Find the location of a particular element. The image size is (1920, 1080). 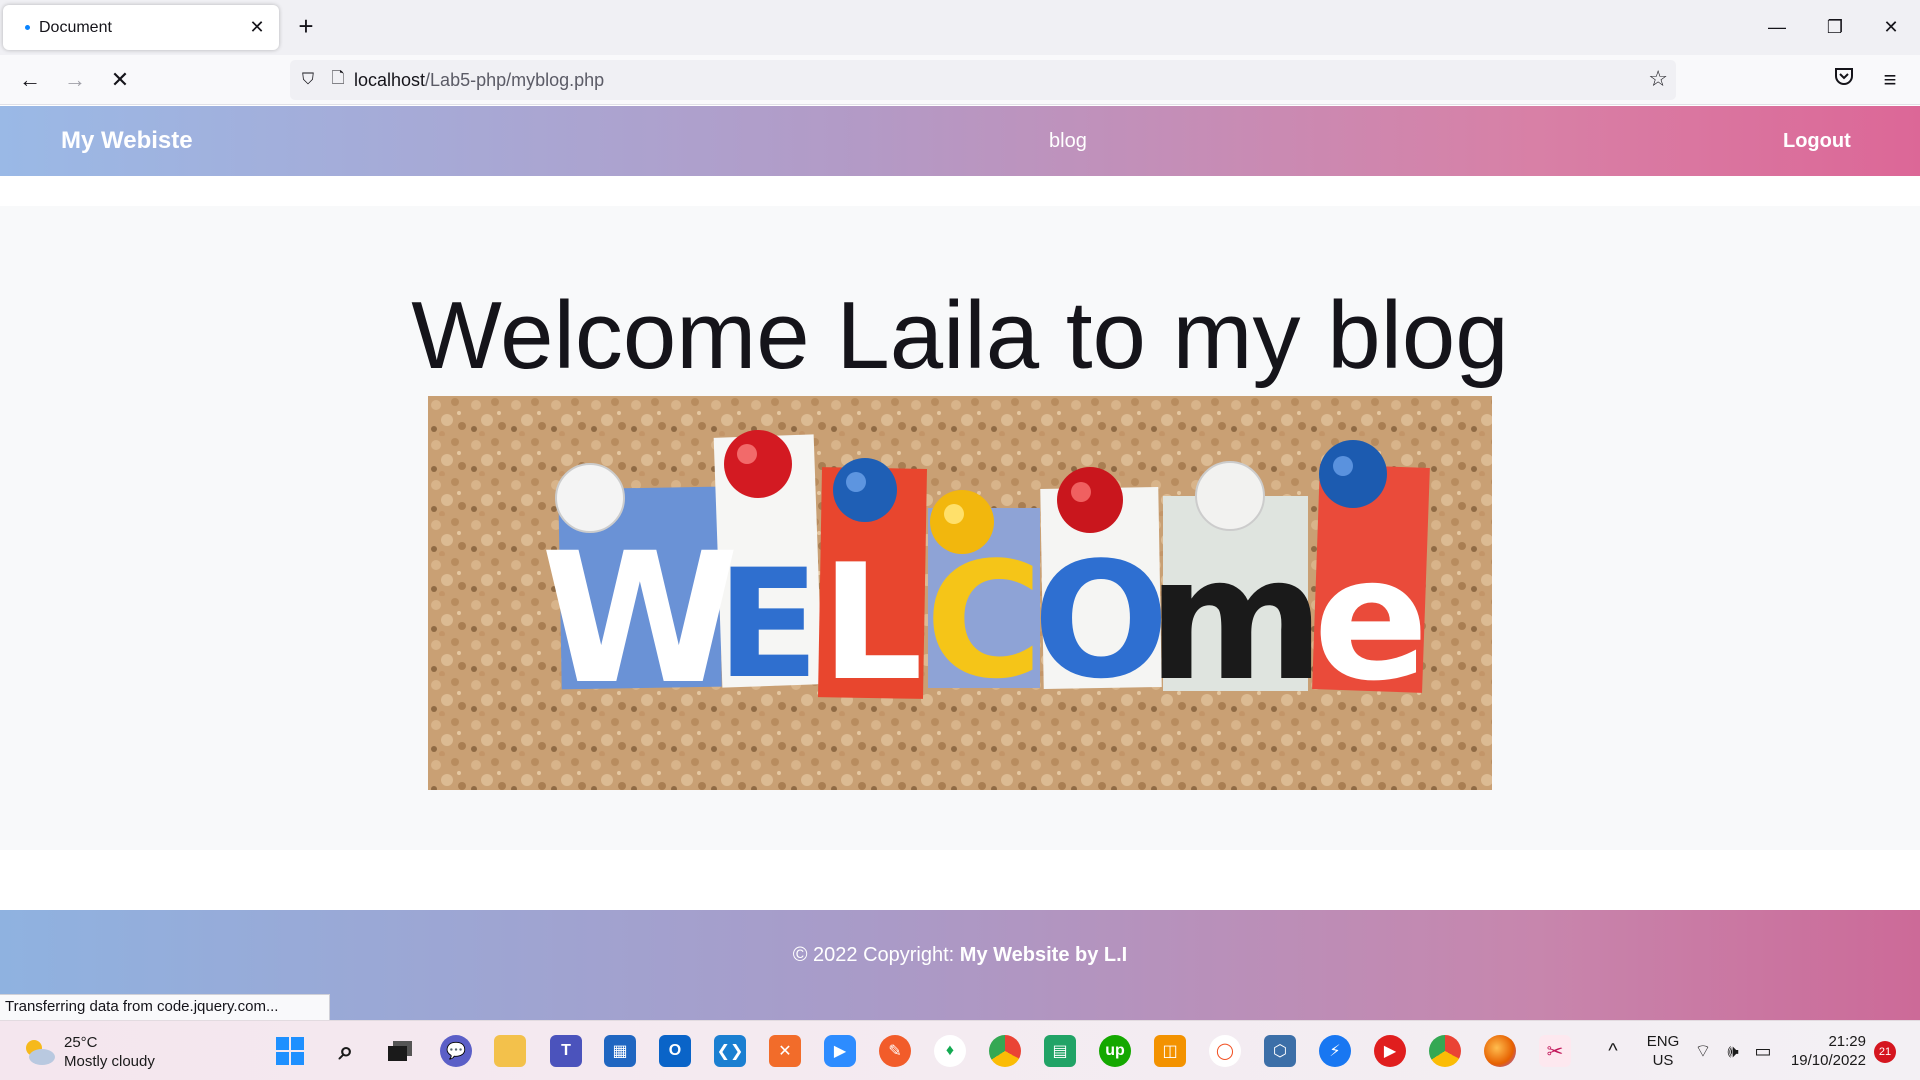

xampp-icon: ✕ is located at coordinates (785, 1051).